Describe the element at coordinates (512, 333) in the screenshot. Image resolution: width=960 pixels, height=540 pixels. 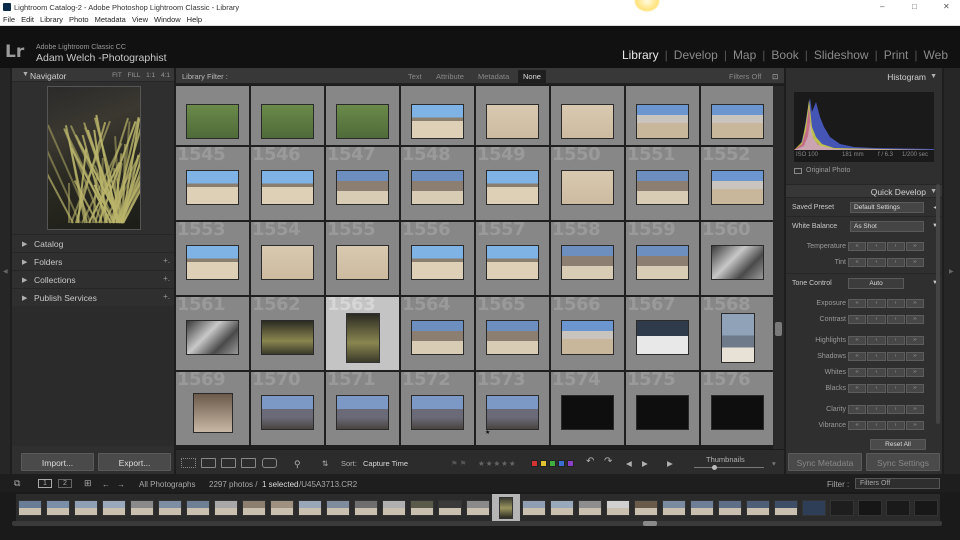
I see `grid-cell: 1565` at that location.